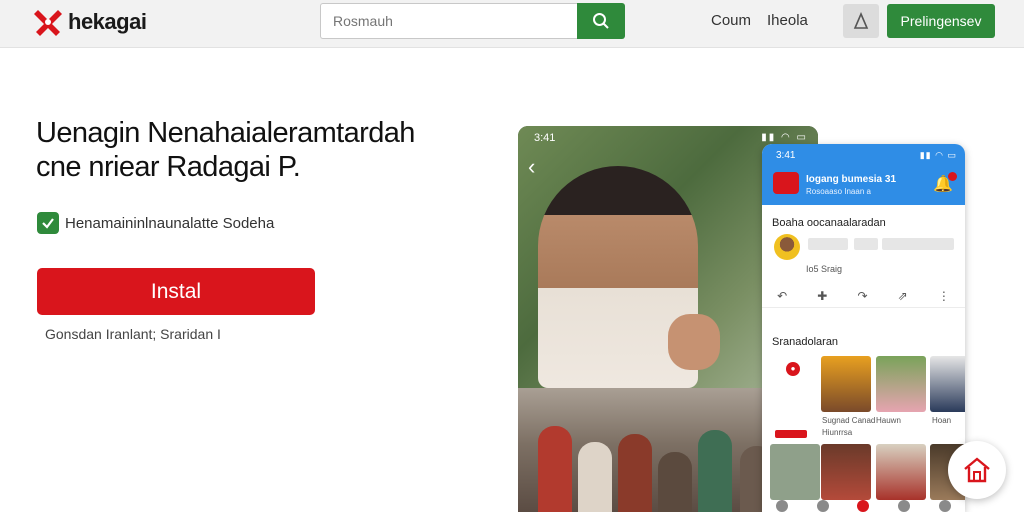  I want to click on thumb-caption: Sugnad Canad, so click(849, 420).